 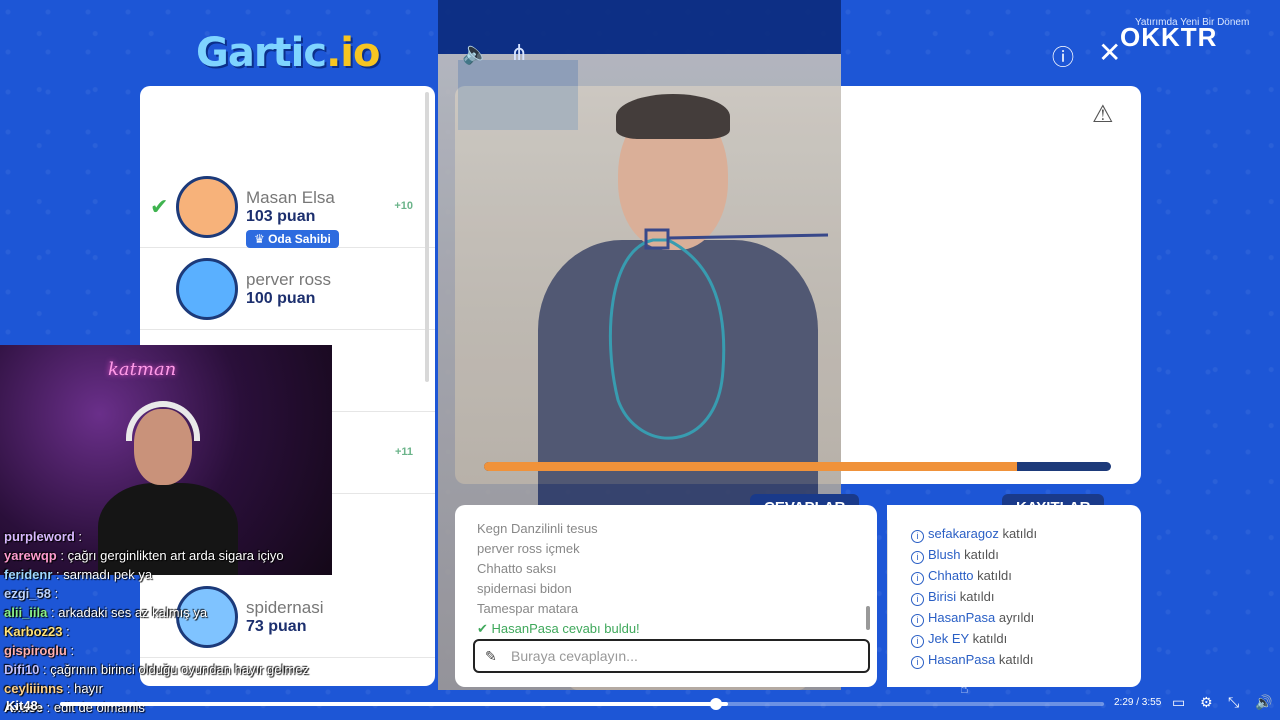 What do you see at coordinates (289, 279) in the screenshot?
I see `player-name: perver ross` at bounding box center [289, 279].